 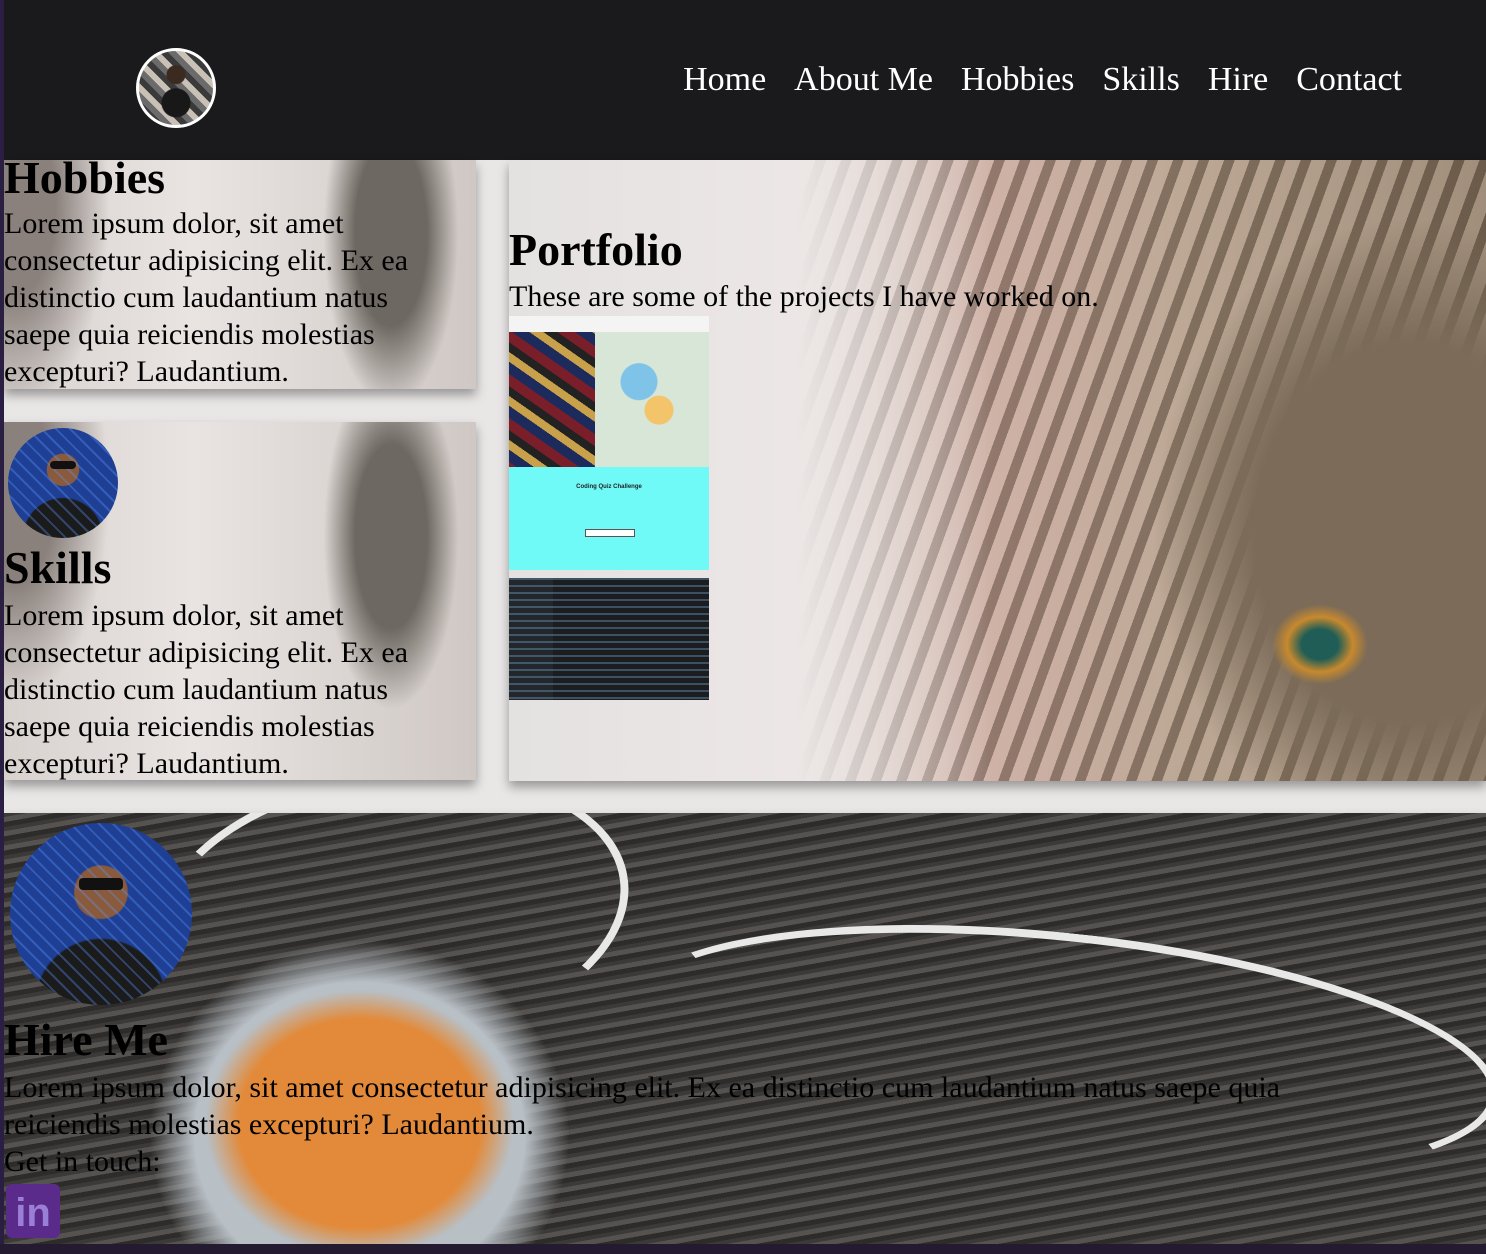 I want to click on project-thumbnail-coding-quiz: Coding Quiz Challenge, so click(x=609, y=518).